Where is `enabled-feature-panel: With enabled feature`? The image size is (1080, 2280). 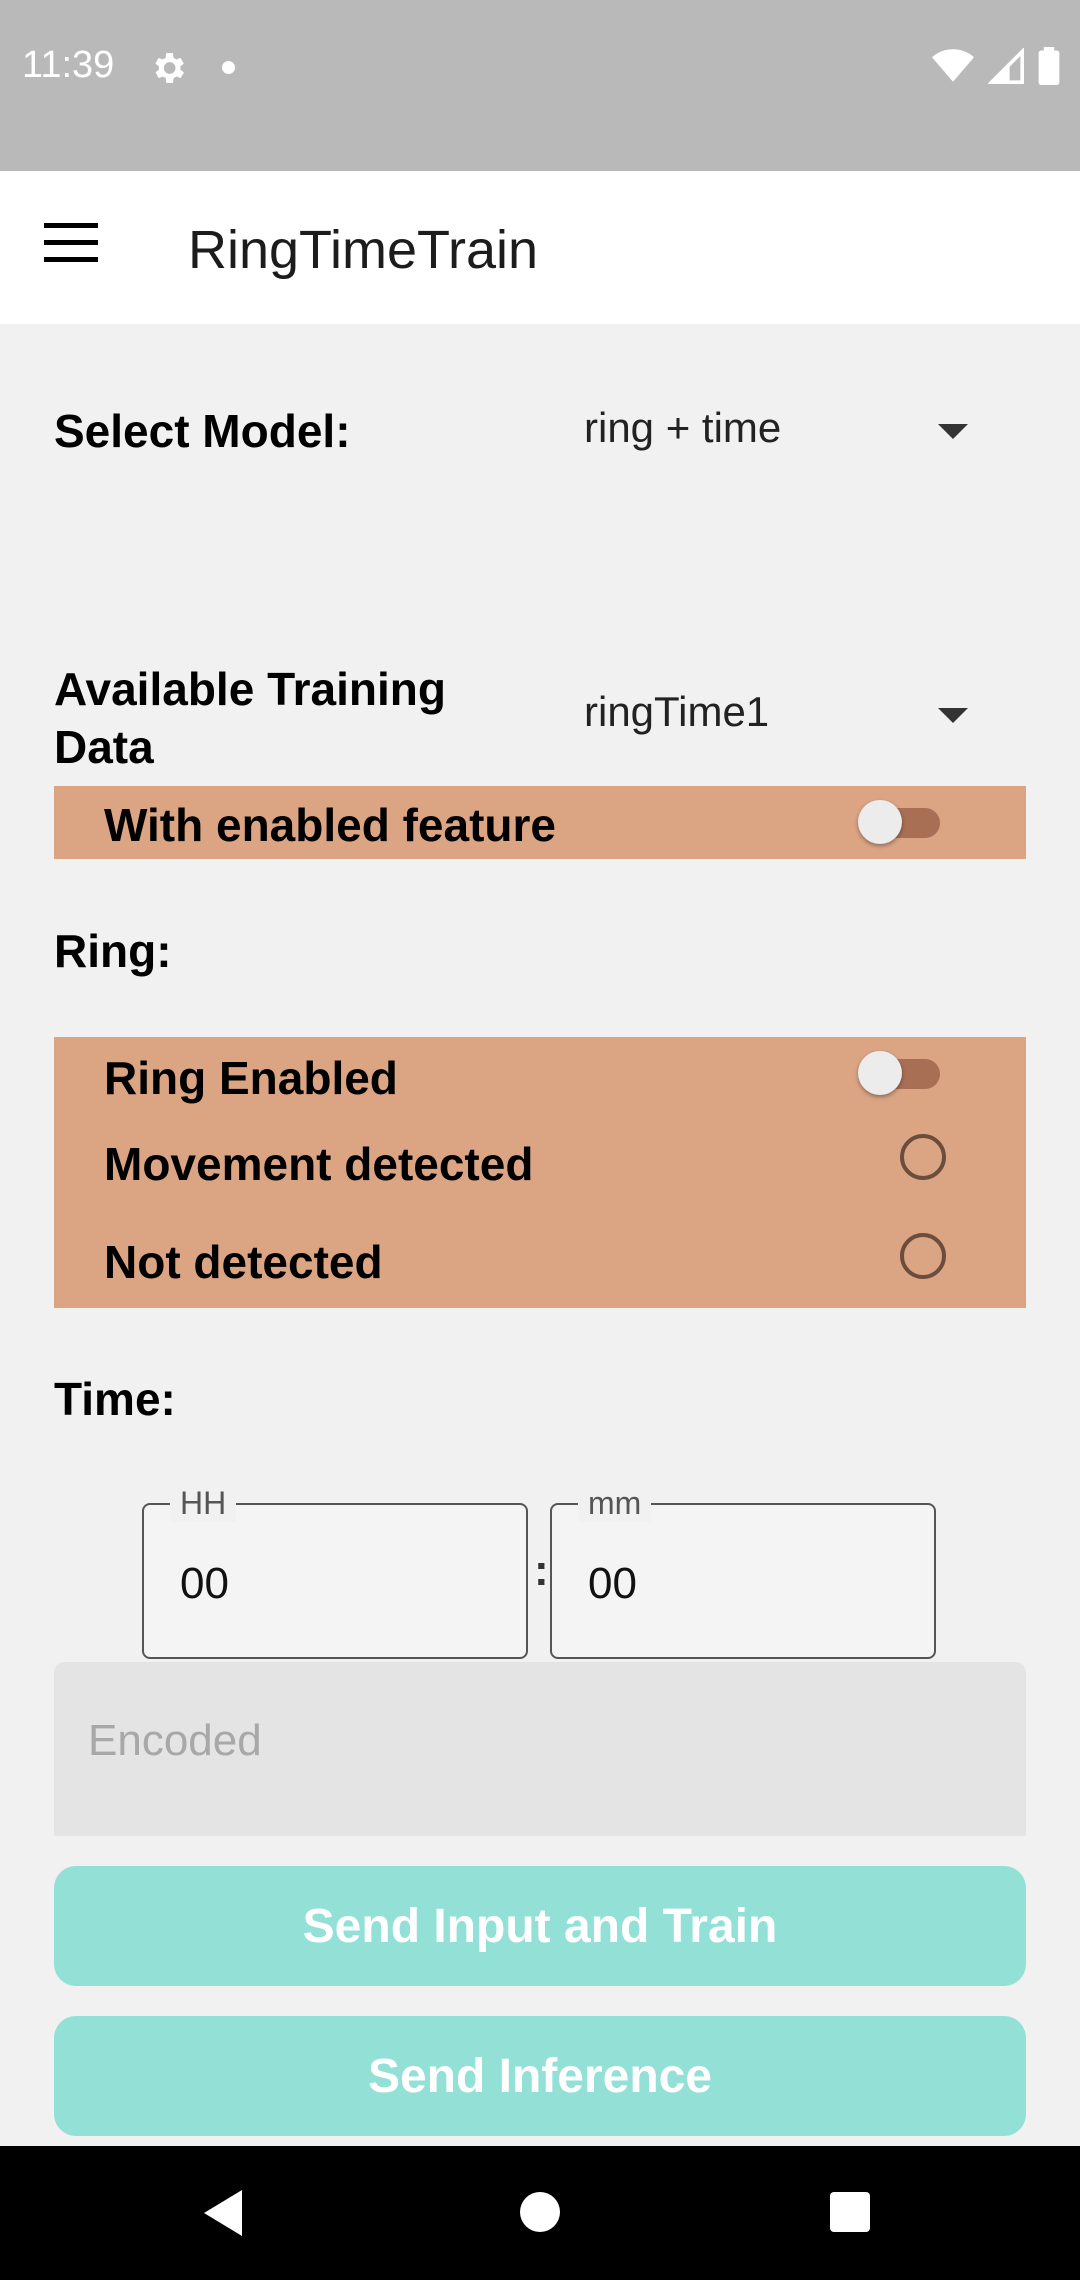 enabled-feature-panel: With enabled feature is located at coordinates (540, 822).